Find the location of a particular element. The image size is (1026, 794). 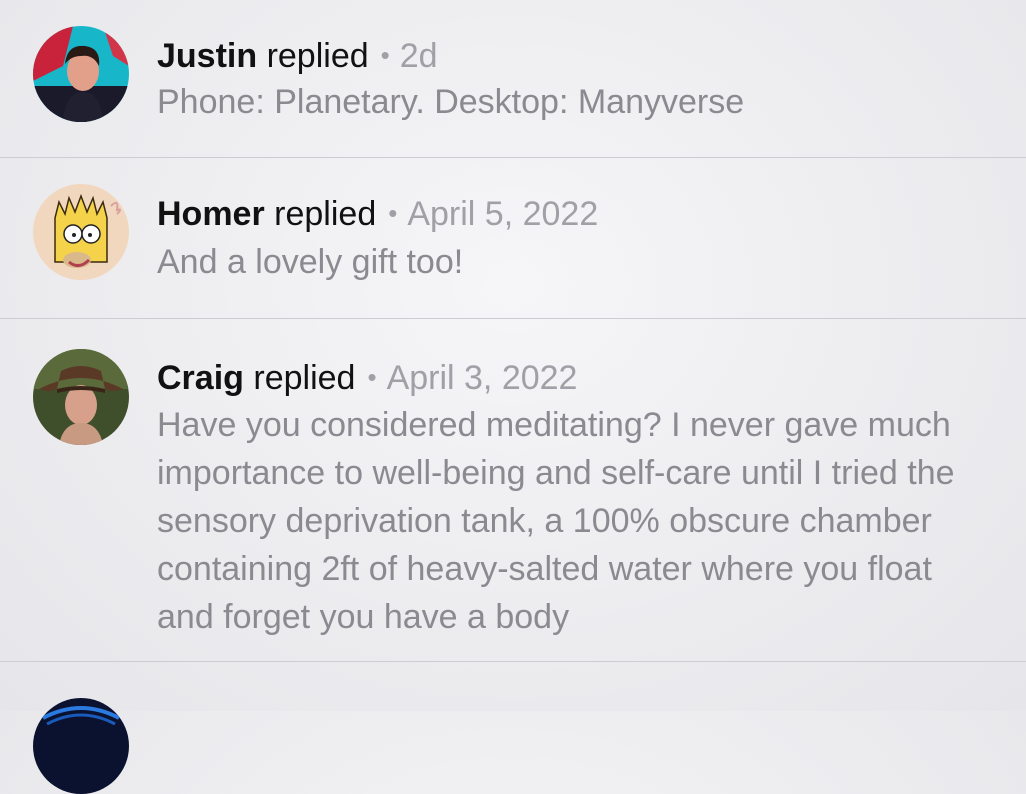

author-name: Justin is located at coordinates (207, 56).